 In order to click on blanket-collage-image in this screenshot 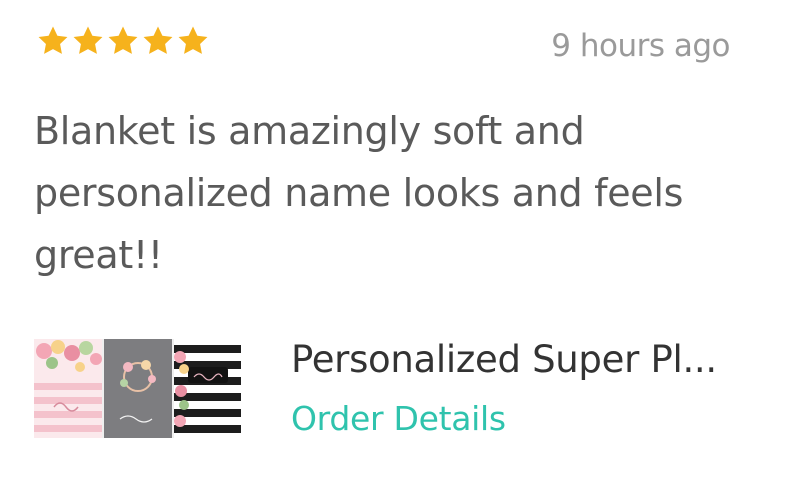, I will do `click(137, 388)`.